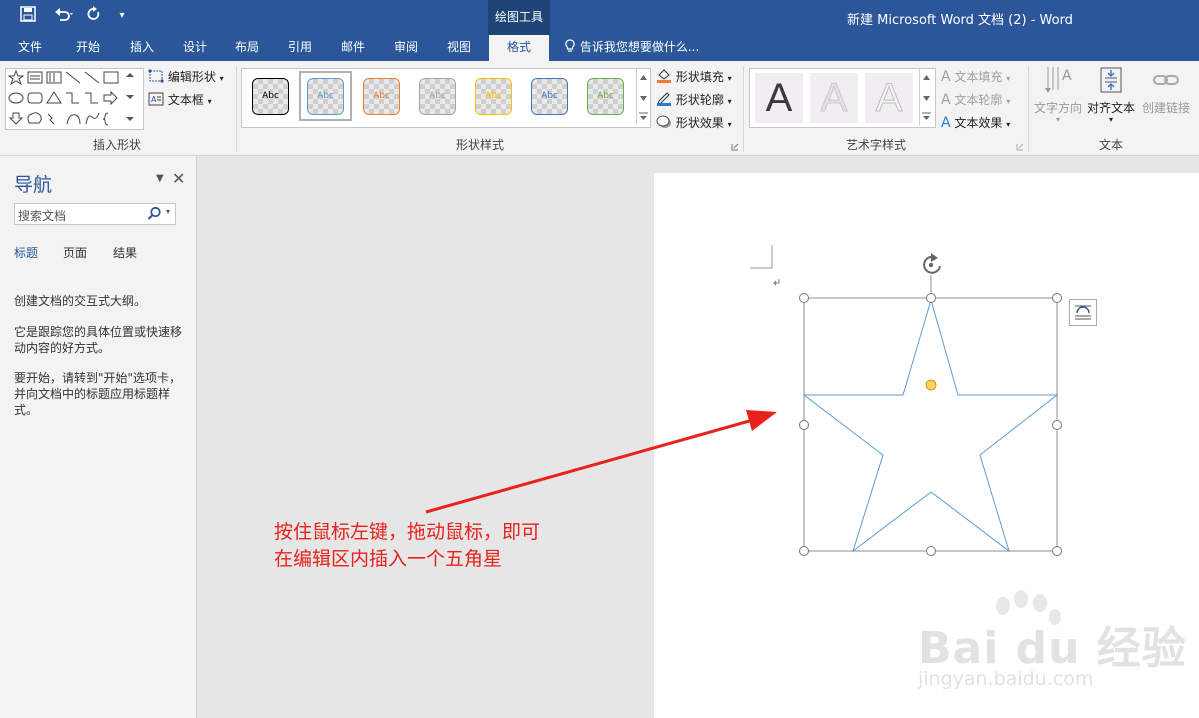 The height and width of the screenshot is (718, 1199). Describe the element at coordinates (300, 48) in the screenshot. I see `tab-references: 引用` at that location.